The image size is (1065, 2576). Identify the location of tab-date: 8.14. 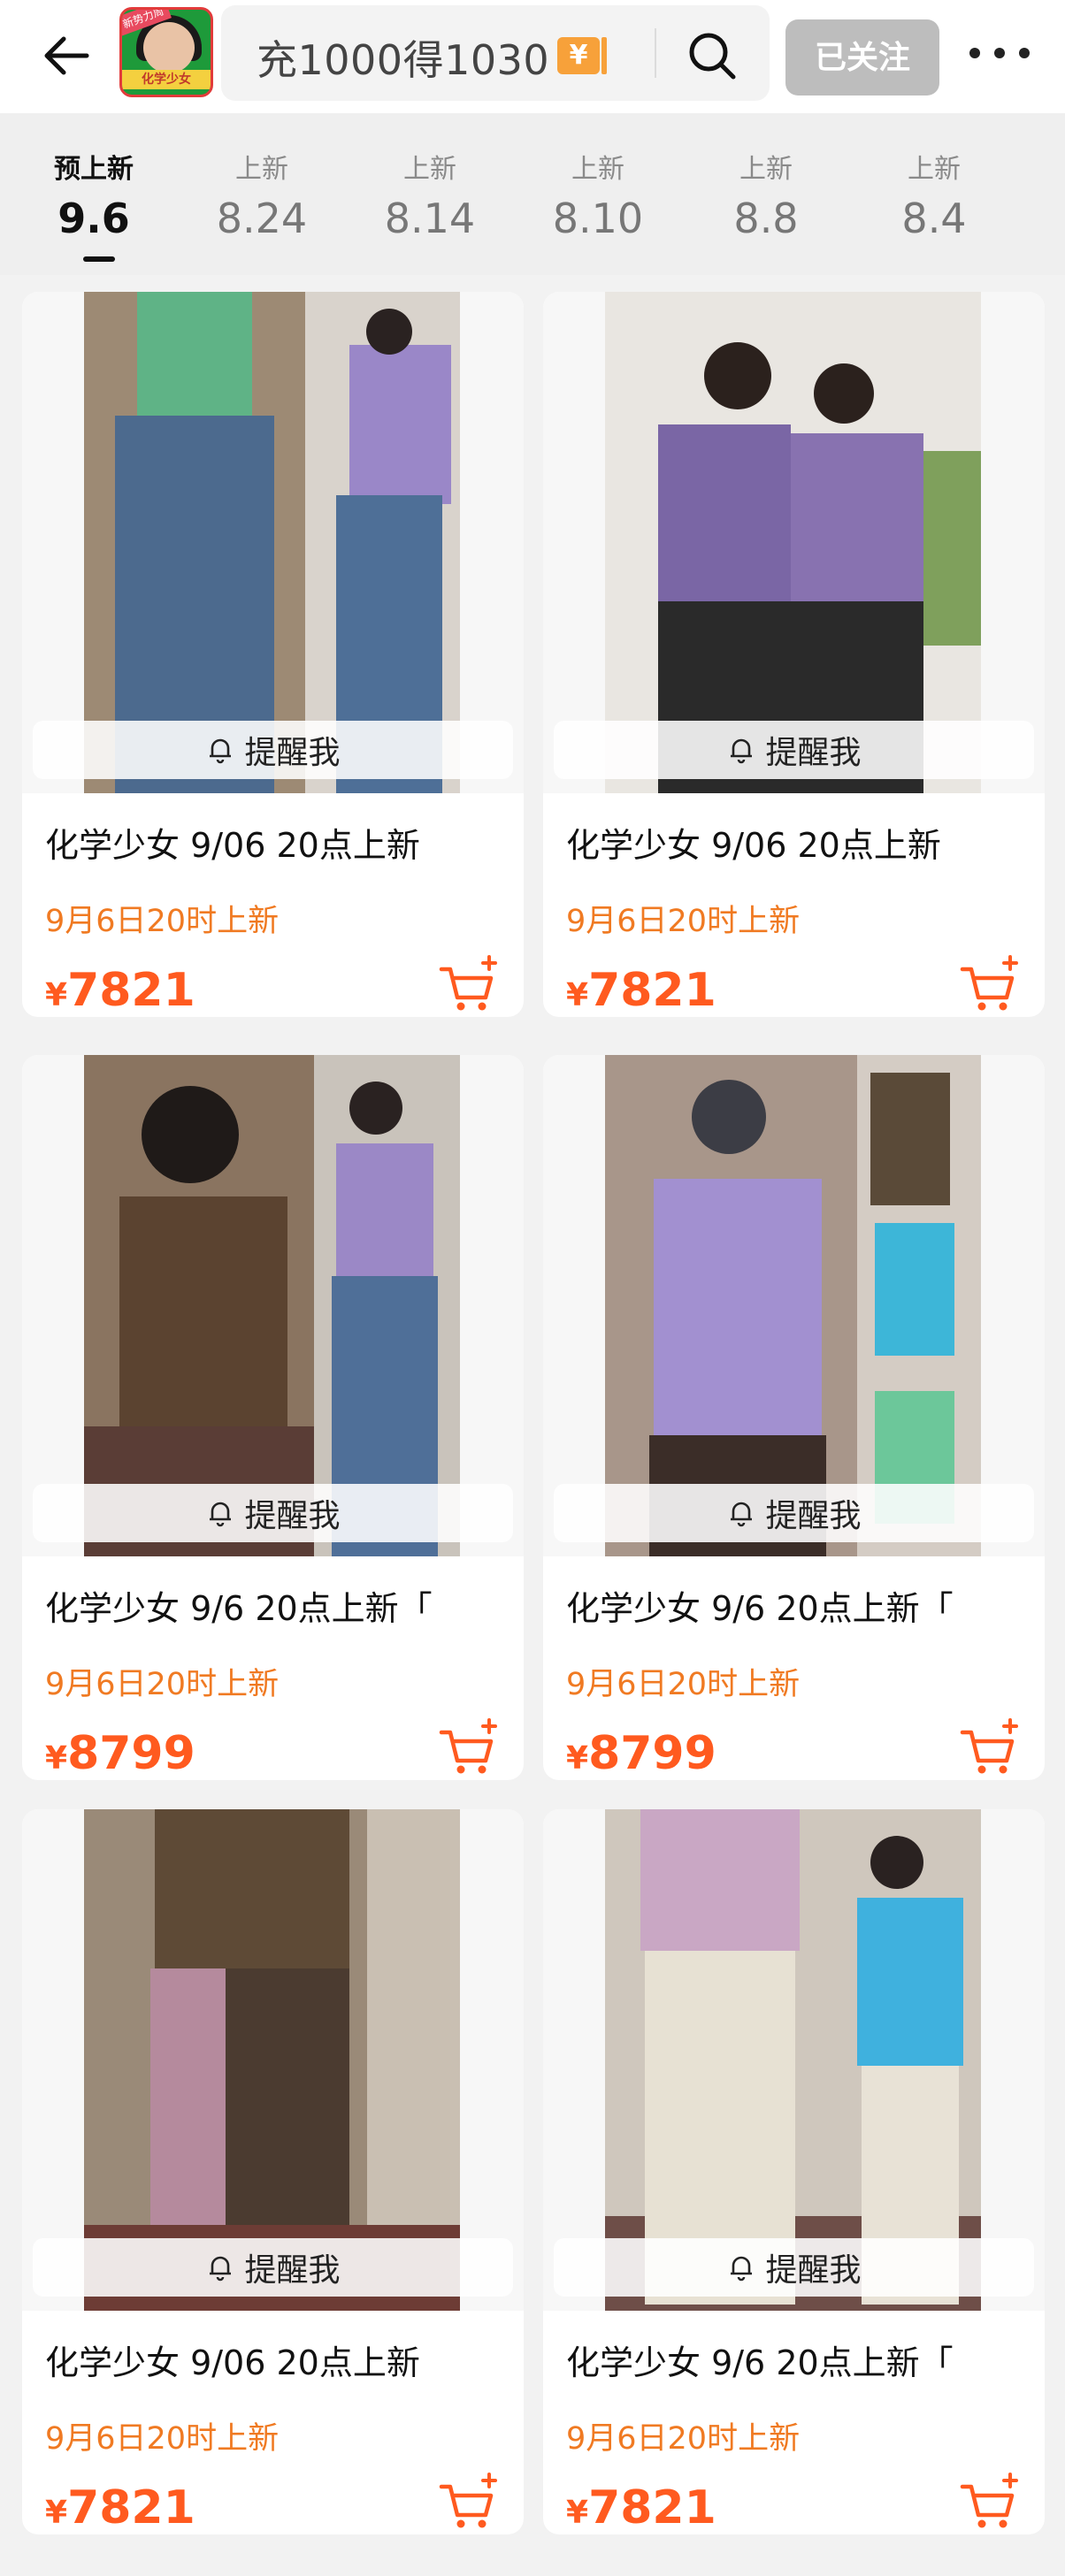
(430, 219).